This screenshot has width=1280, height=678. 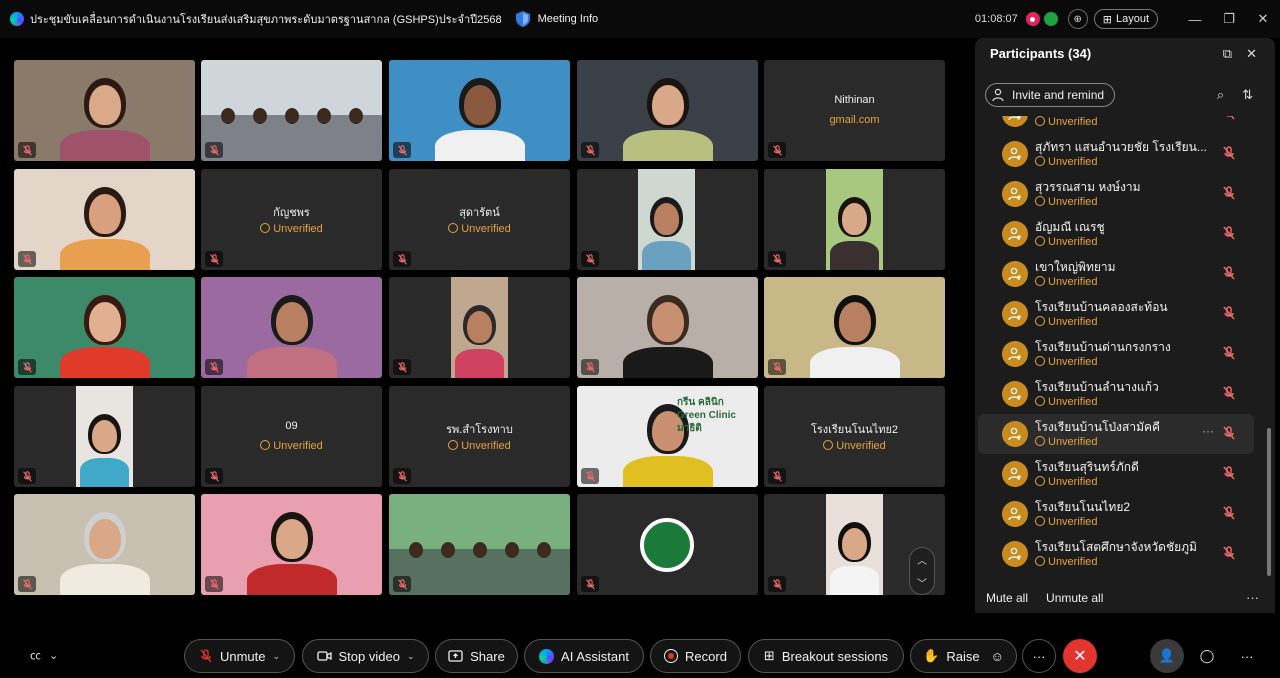 What do you see at coordinates (1116, 314) in the screenshot?
I see `participant-row: โรงเรียนบ้านคลองสะท้อน Unverified` at bounding box center [1116, 314].